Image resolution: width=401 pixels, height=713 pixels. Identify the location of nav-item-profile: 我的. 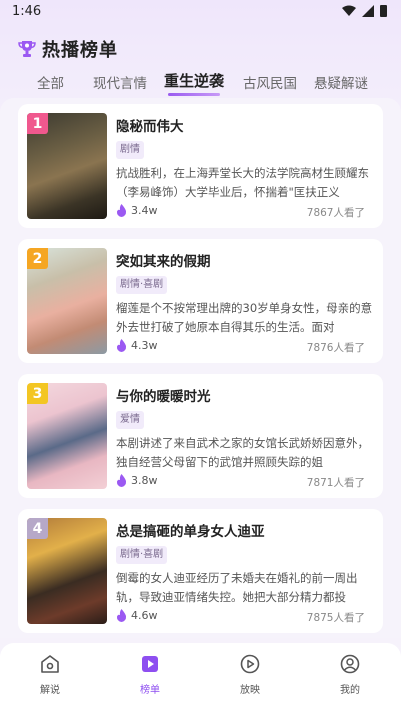
(350, 674).